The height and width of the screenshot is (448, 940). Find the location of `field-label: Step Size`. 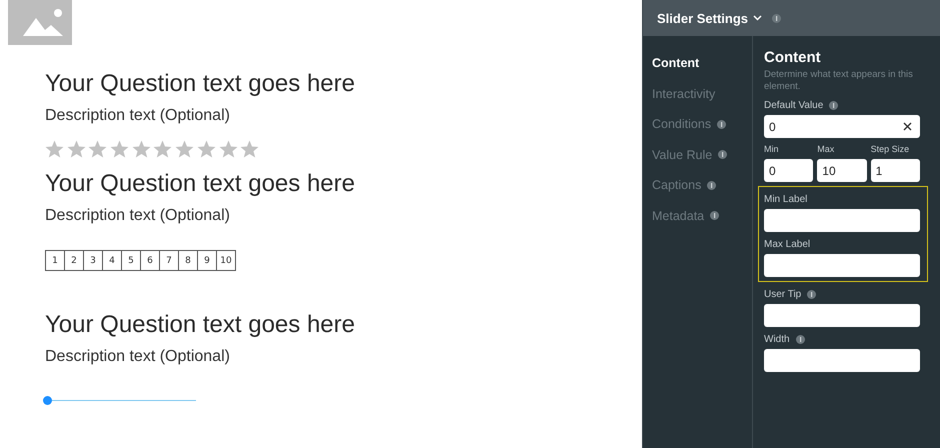

field-label: Step Size is located at coordinates (890, 149).